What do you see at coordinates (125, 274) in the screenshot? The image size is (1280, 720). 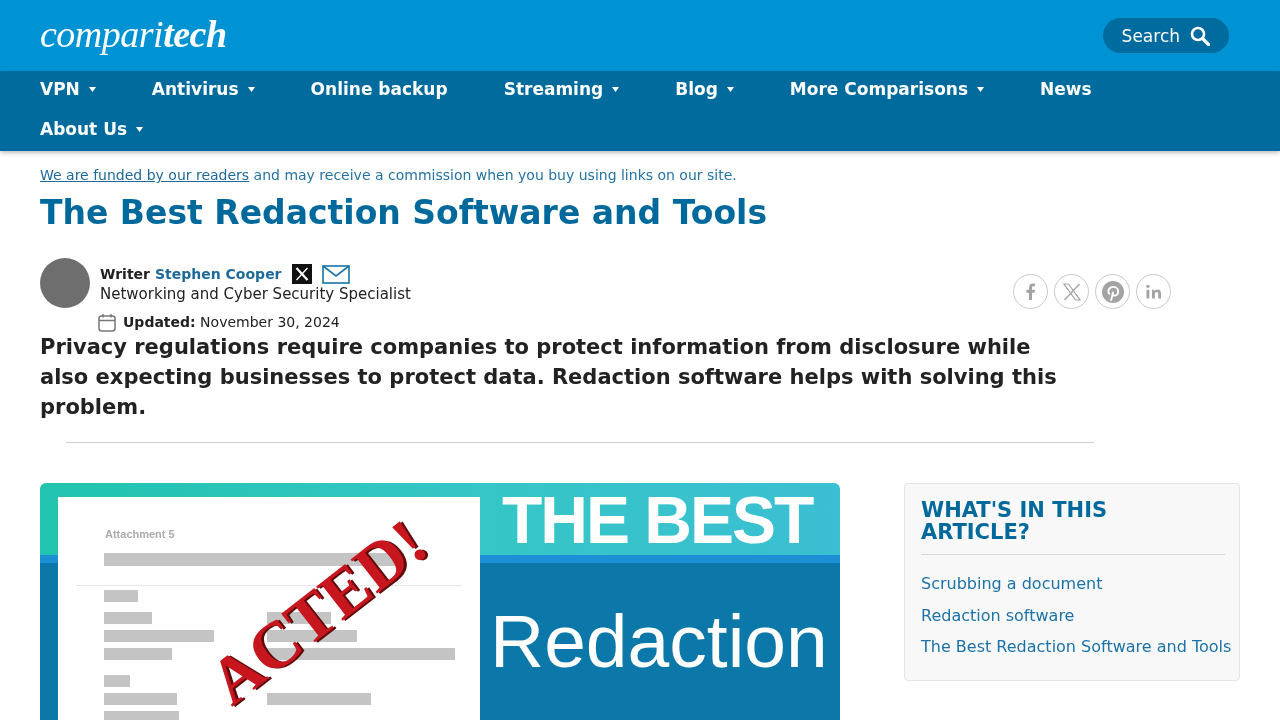 I see `writer-label: Writer` at bounding box center [125, 274].